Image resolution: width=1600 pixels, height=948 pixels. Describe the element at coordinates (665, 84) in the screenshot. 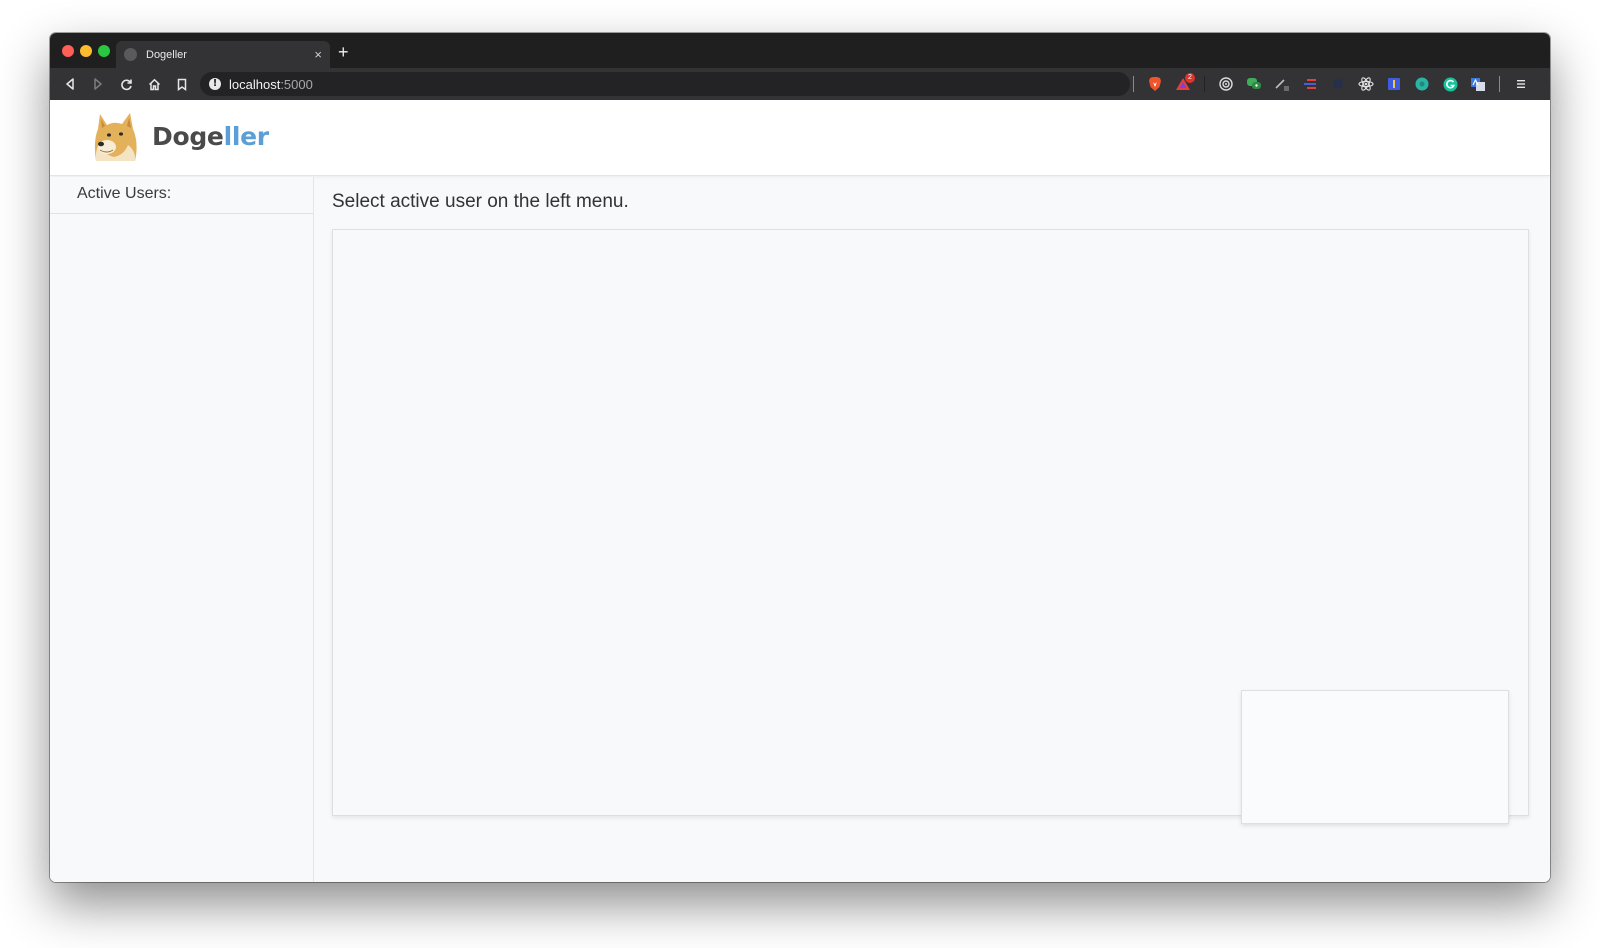

I see `address-bar: ! localhost:5000` at that location.